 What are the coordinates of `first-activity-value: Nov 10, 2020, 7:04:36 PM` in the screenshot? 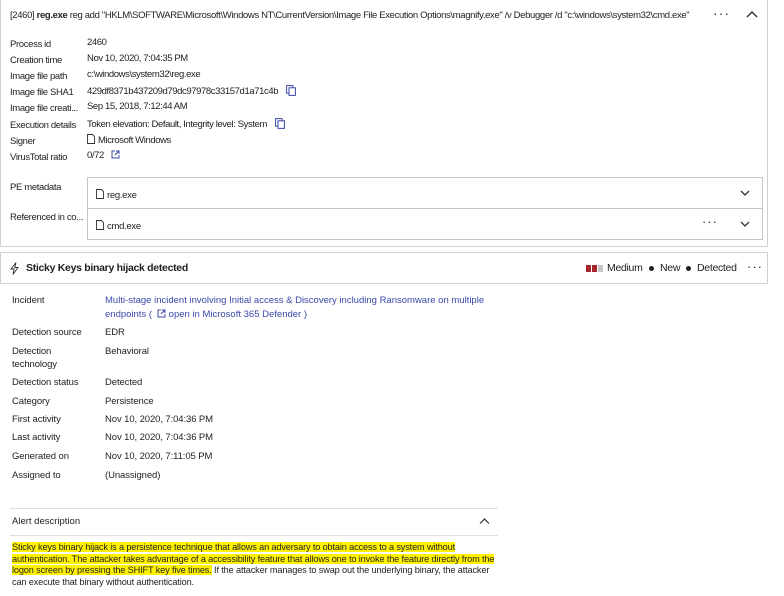 It's located at (159, 419).